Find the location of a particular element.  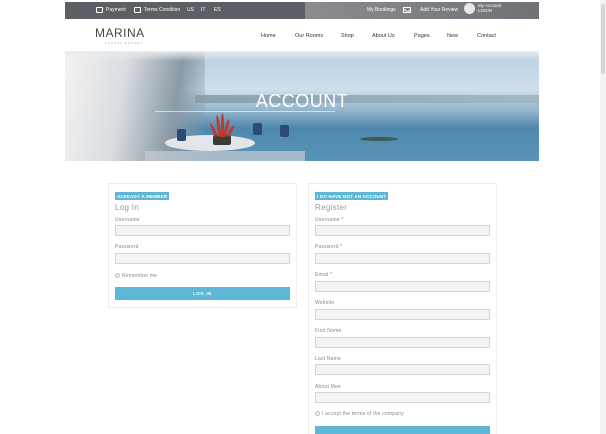

nav-home: Home is located at coordinates (268, 36).